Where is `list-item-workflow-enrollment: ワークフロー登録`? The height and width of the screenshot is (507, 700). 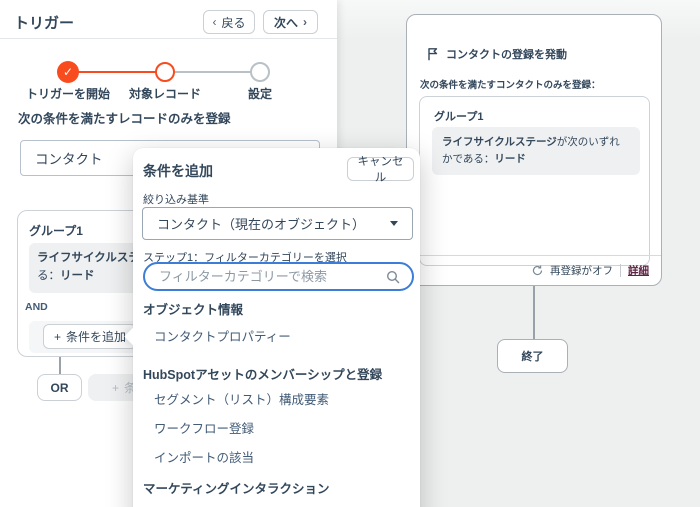 list-item-workflow-enrollment: ワークフロー登録 is located at coordinates (277, 429).